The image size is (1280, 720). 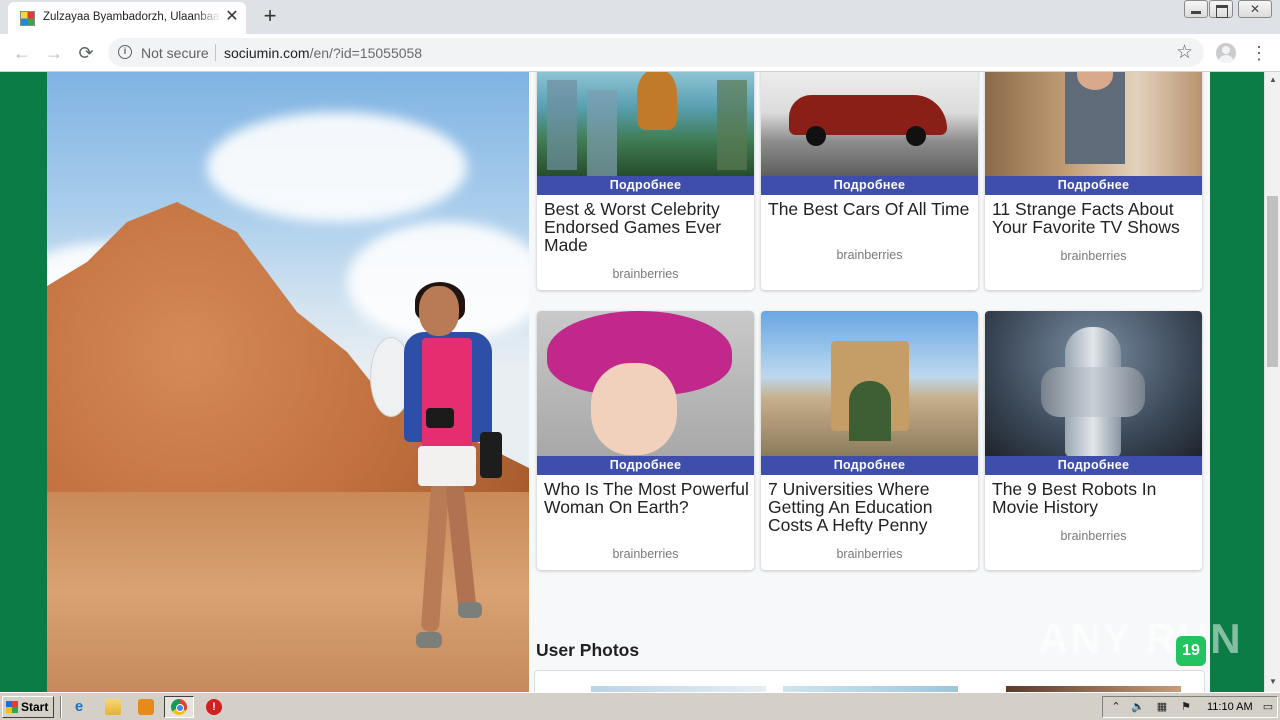 I want to click on url-text: sociumin.com/en/?id=15055058, so click(x=323, y=53).